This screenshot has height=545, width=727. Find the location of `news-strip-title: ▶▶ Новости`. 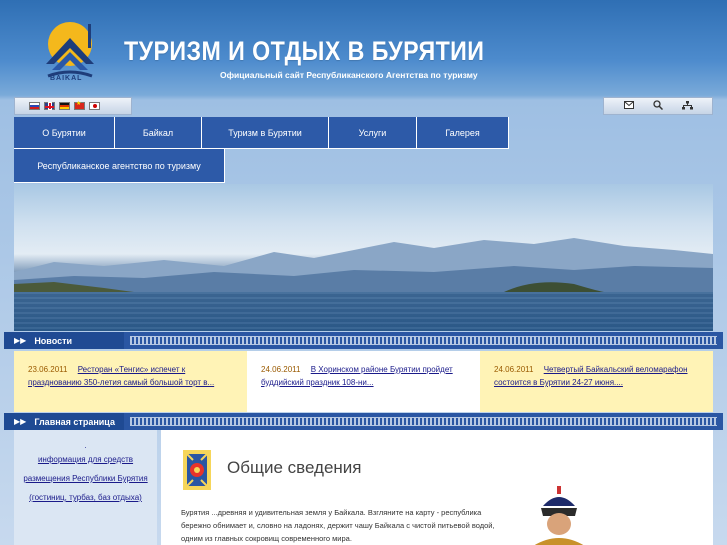

news-strip-title: ▶▶ Новости is located at coordinates (64, 340).